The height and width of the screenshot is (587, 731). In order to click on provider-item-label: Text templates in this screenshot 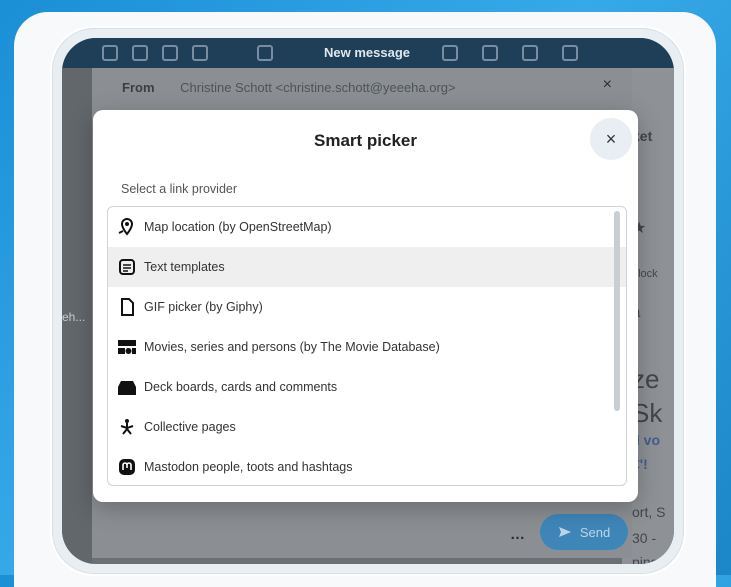, I will do `click(184, 267)`.